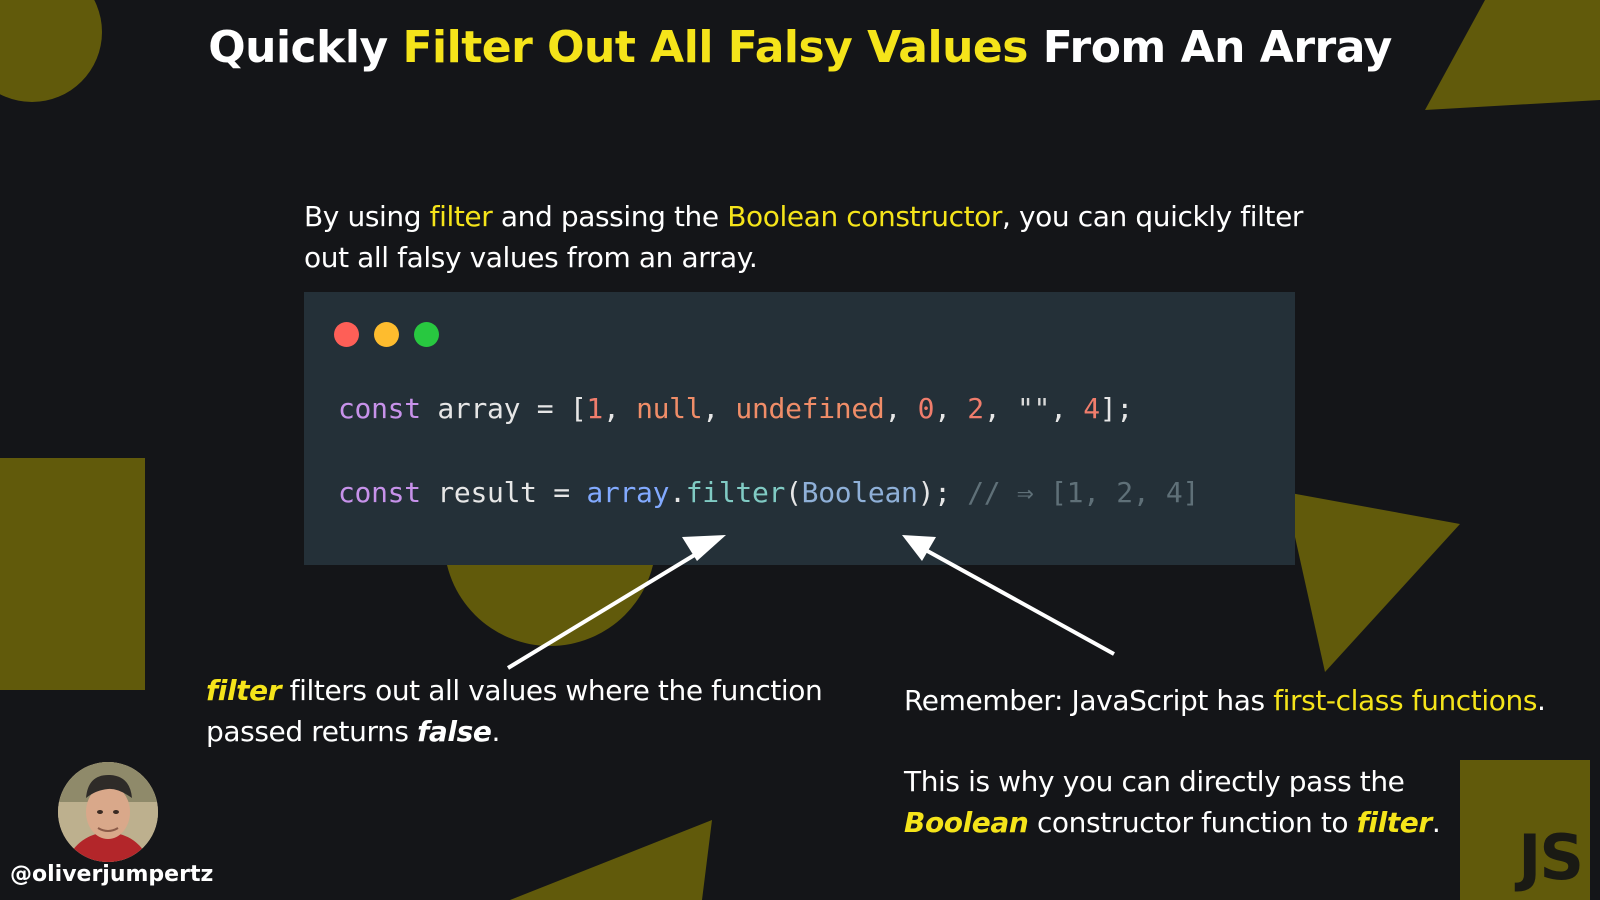 The image size is (1600, 900). I want to click on author-handle: @oliverjumpertz, so click(112, 874).